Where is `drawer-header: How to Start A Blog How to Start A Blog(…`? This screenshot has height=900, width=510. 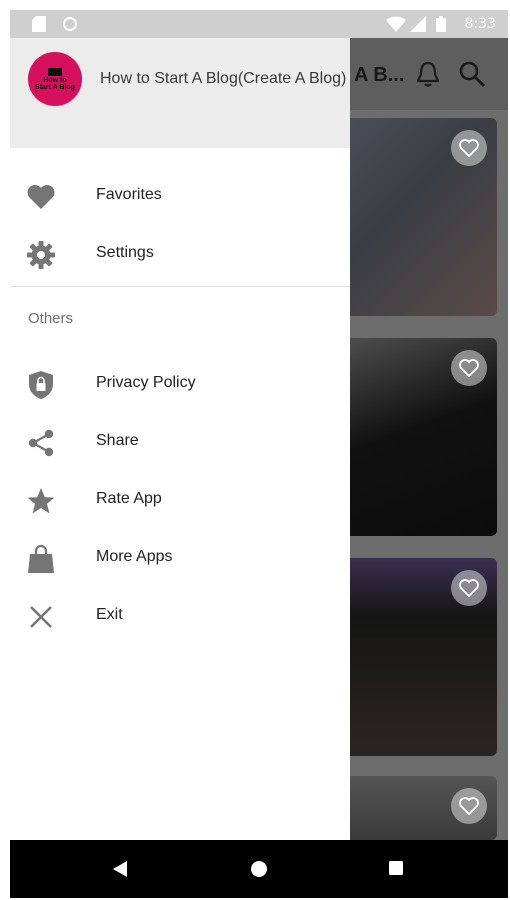 drawer-header: How to Start A Blog How to Start A Blog(… is located at coordinates (180, 93).